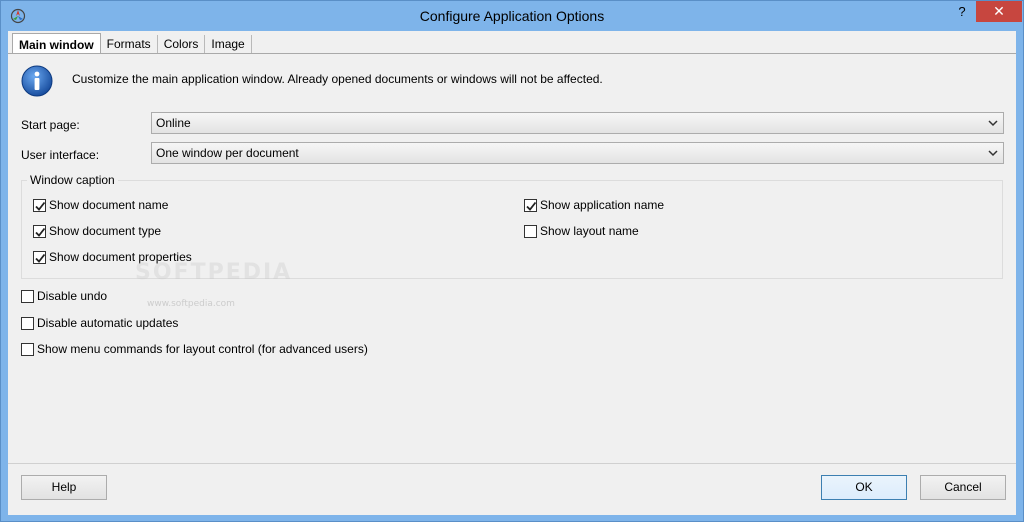  Describe the element at coordinates (191, 304) in the screenshot. I see `softpedia-watermark-url: www.softpedia.com` at that location.